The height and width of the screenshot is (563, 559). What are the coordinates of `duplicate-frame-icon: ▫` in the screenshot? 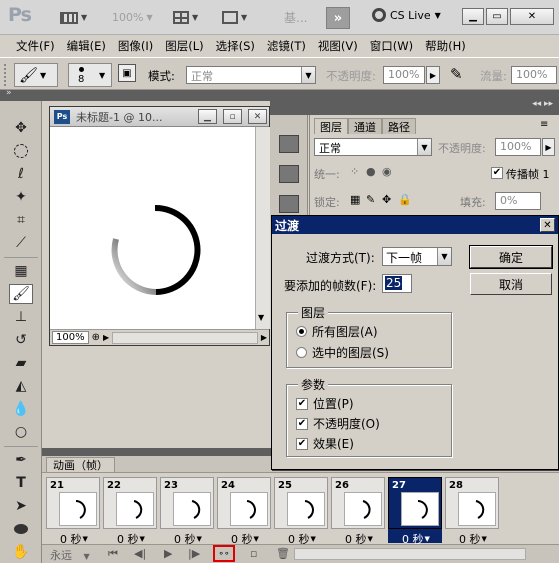 It's located at (253, 553).